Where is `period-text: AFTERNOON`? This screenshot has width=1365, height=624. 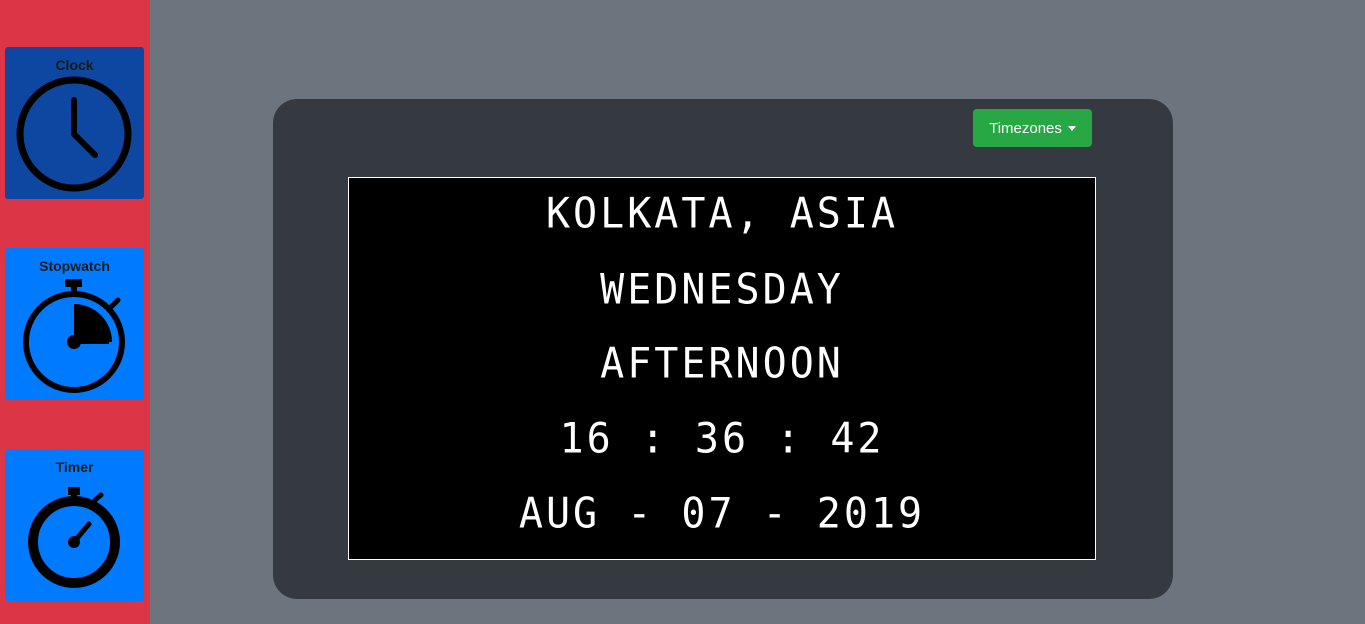 period-text: AFTERNOON is located at coordinates (722, 364).